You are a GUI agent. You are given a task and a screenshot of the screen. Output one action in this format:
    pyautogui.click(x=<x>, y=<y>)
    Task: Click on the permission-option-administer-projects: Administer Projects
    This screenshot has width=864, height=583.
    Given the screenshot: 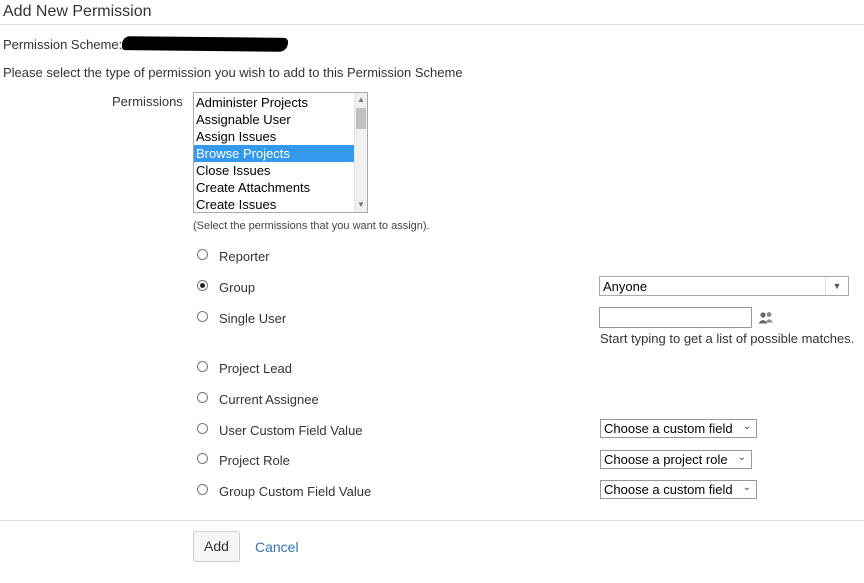 What is the action you would take?
    pyautogui.click(x=275, y=102)
    